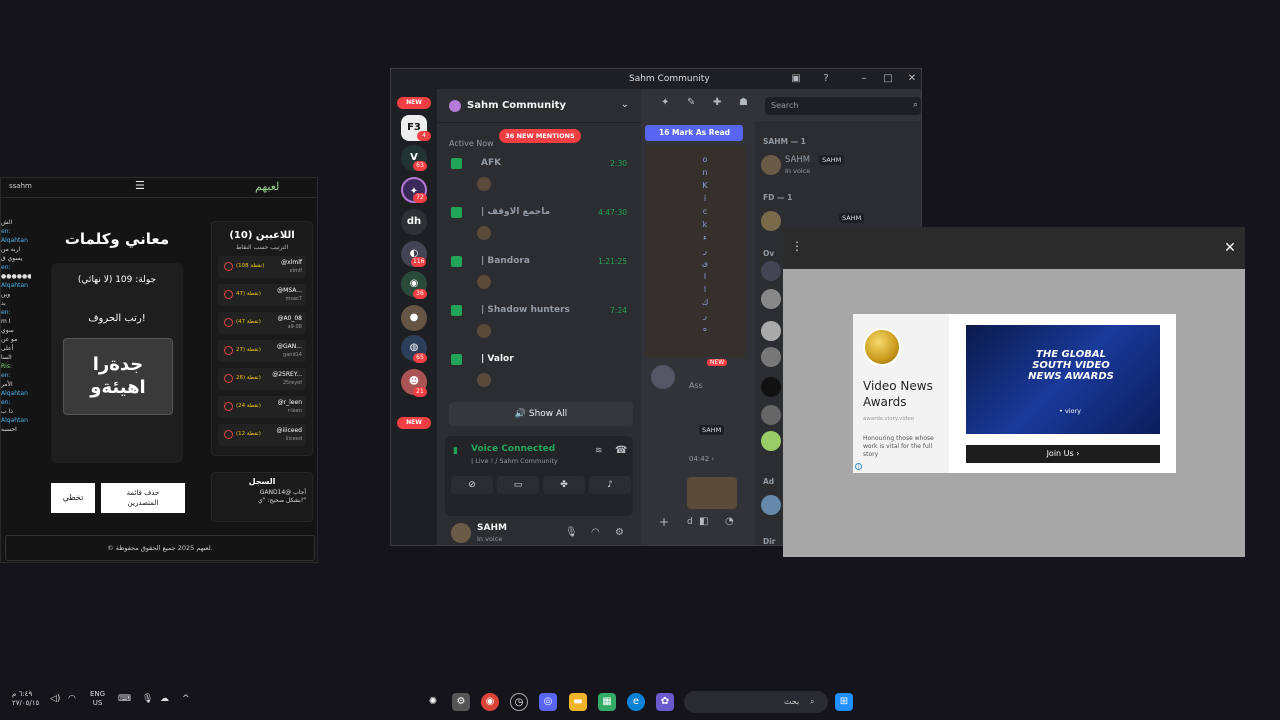 This screenshot has height=720, width=1280. I want to click on search-input: Search, so click(843, 106).